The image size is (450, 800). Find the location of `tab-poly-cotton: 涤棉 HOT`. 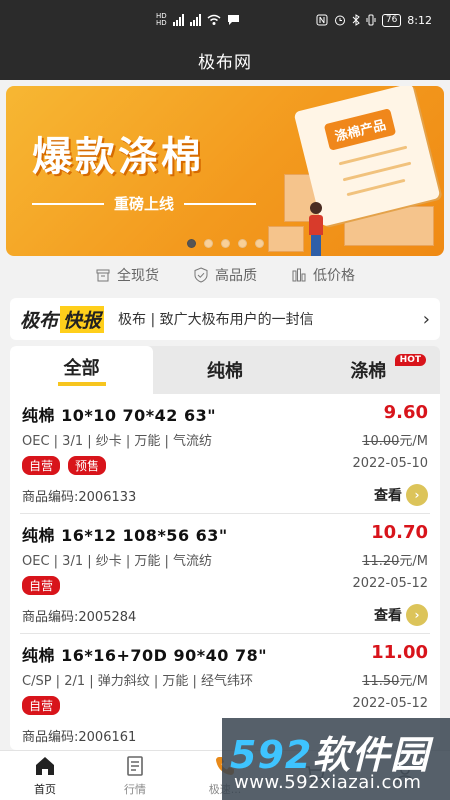

tab-poly-cotton: 涤棉 HOT is located at coordinates (368, 370).